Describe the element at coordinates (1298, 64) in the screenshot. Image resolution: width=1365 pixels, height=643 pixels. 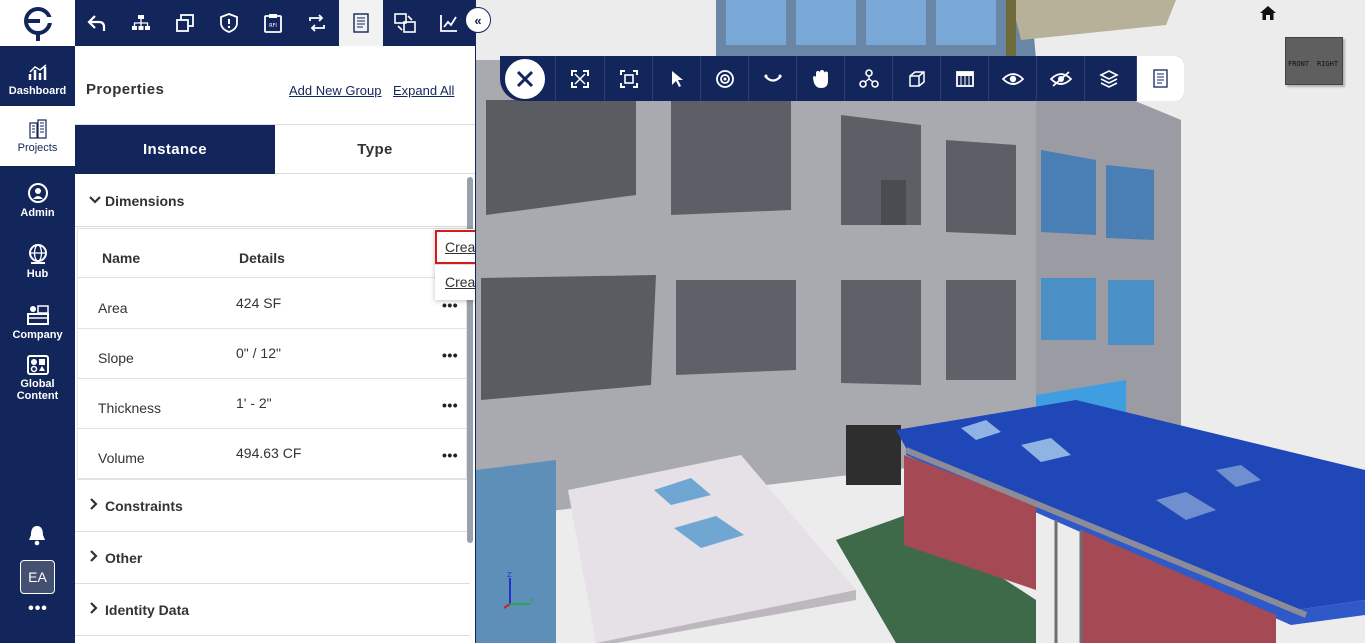
I see `viewcube-front-label: FRONT` at that location.